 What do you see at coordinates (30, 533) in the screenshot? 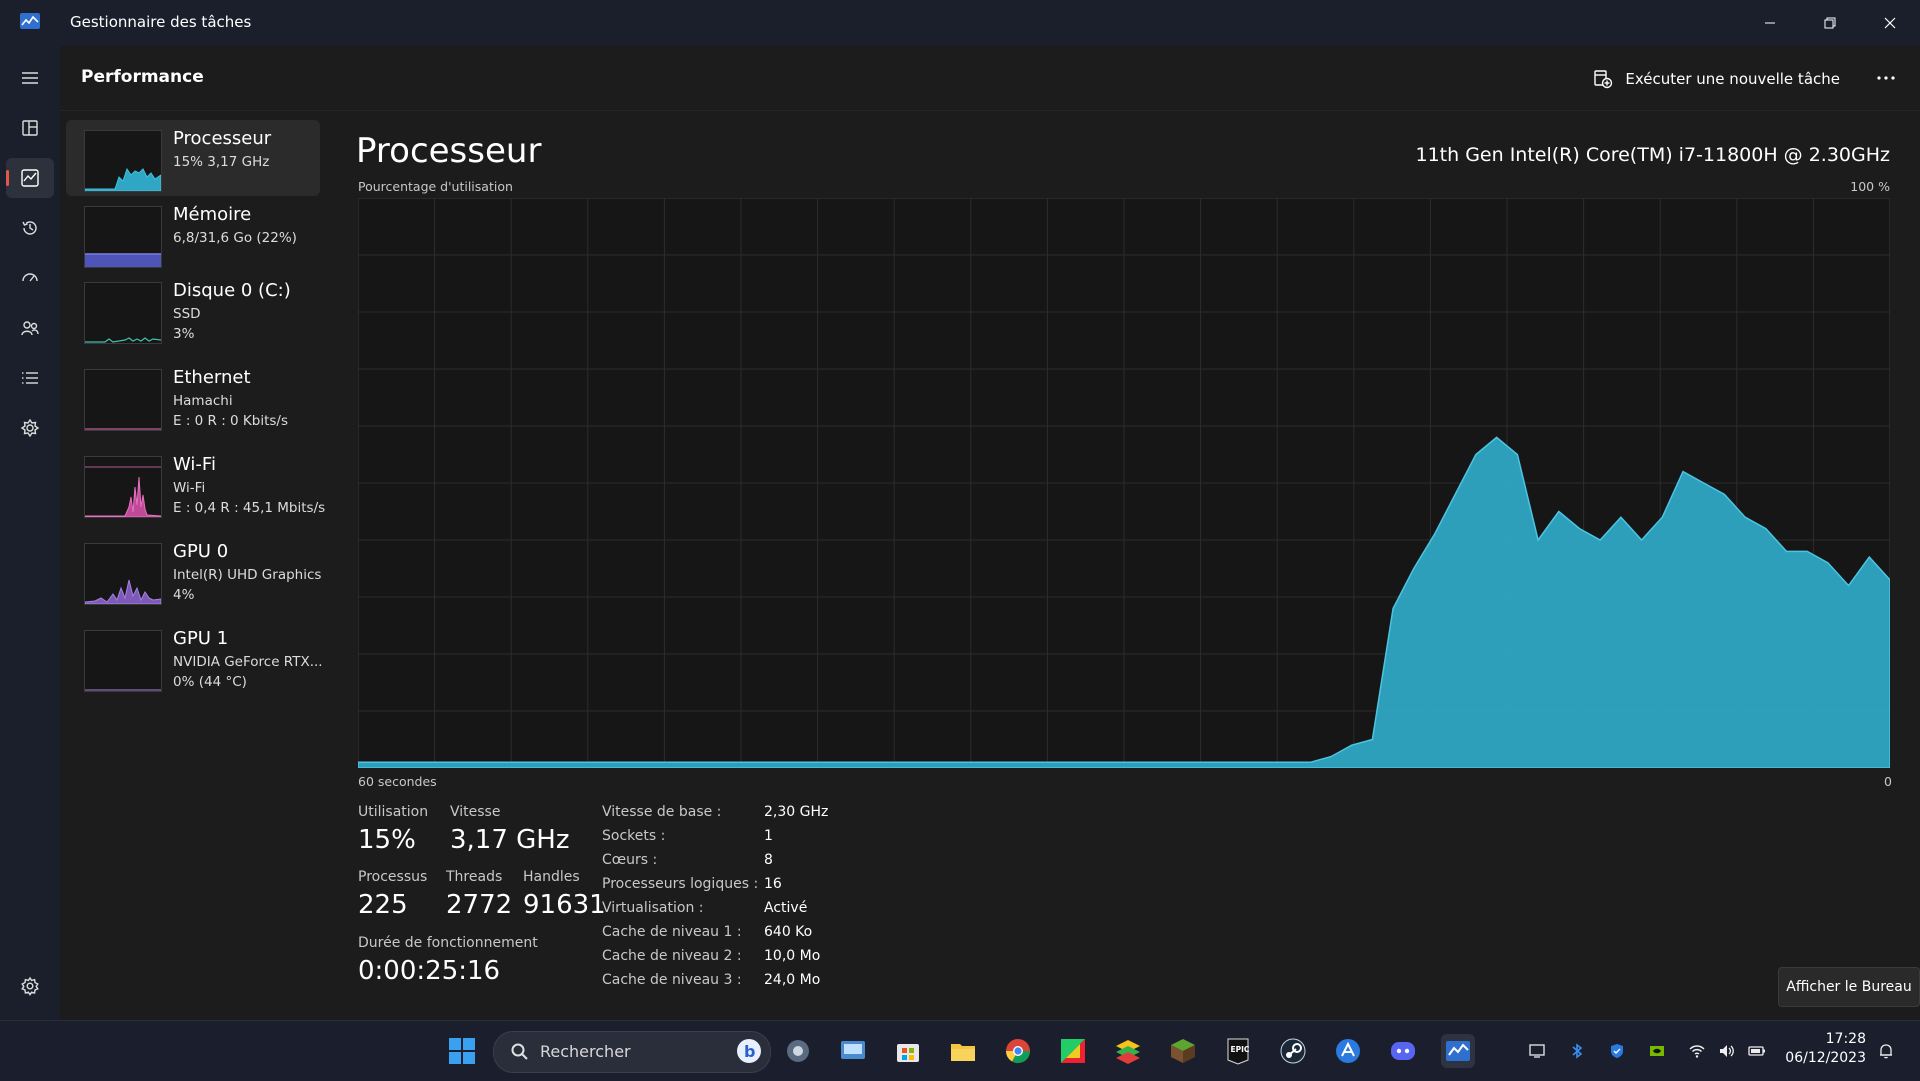
I see `nav-rail` at bounding box center [30, 533].